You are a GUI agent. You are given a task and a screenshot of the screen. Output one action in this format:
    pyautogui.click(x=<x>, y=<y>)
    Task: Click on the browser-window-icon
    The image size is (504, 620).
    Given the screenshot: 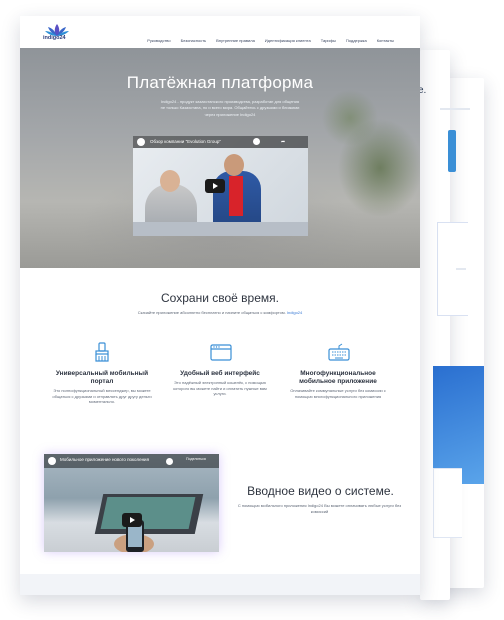 What is the action you would take?
    pyautogui.click(x=221, y=352)
    